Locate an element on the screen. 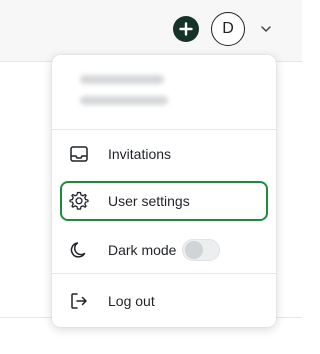 The height and width of the screenshot is (354, 320). add-button is located at coordinates (186, 29).